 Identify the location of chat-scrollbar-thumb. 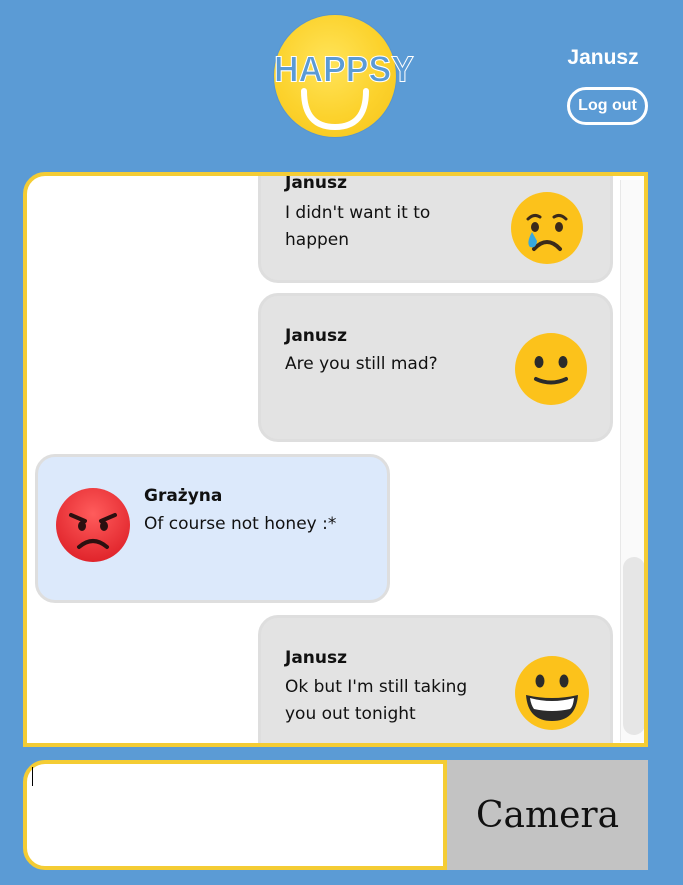
(633, 646).